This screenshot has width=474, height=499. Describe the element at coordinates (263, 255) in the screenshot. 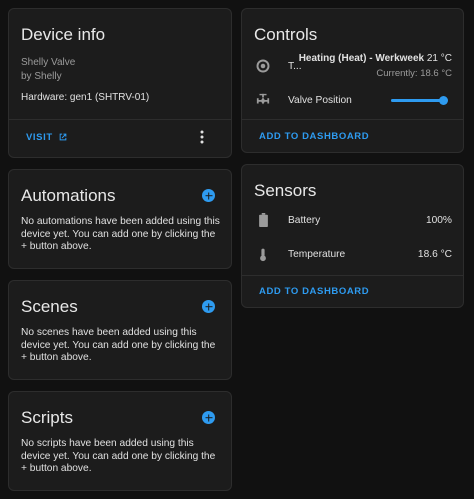

I see `thermometer-icon` at that location.